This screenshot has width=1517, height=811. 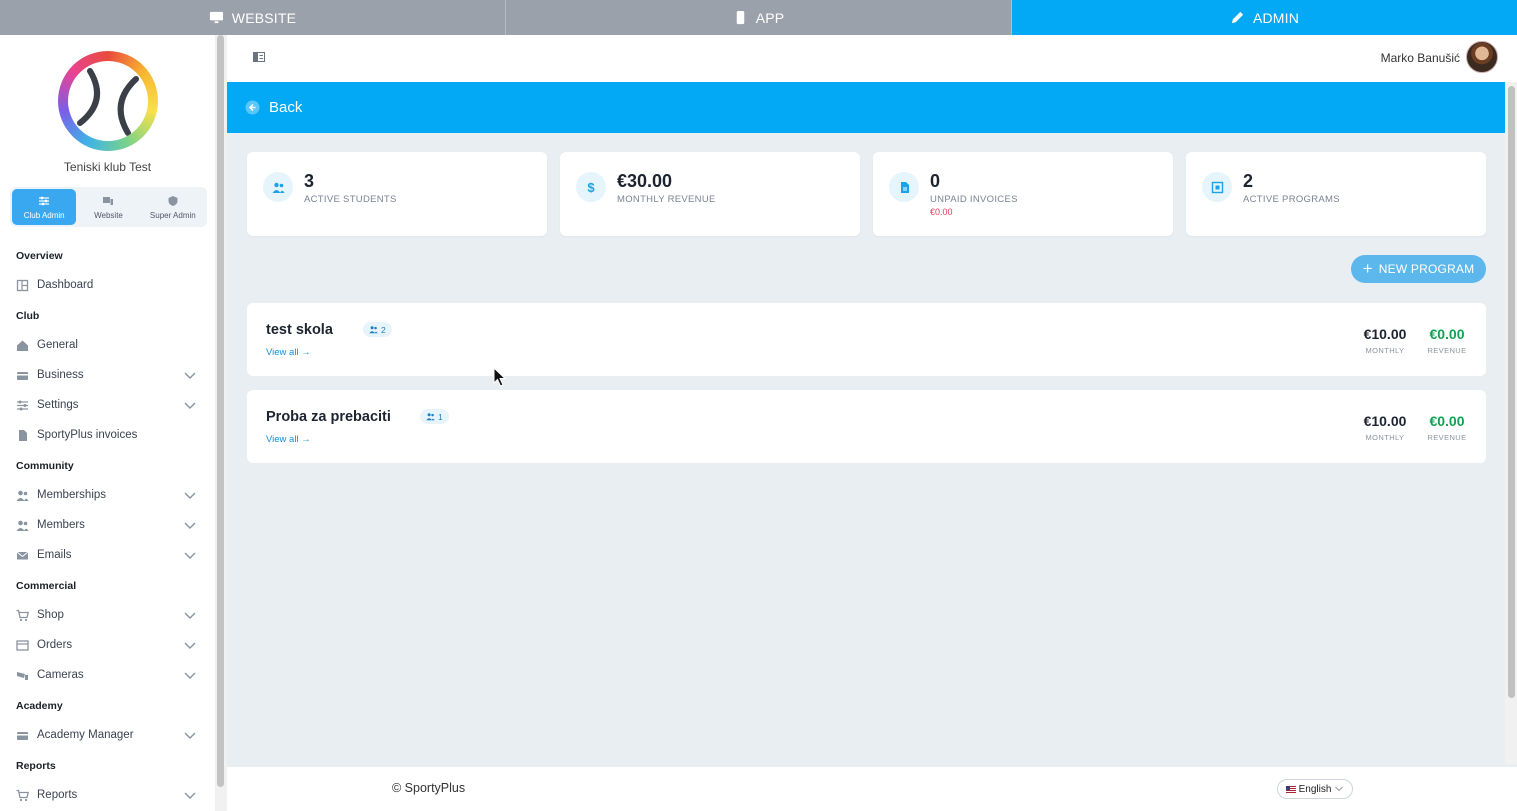 I want to click on camera-icon, so click(x=22, y=675).